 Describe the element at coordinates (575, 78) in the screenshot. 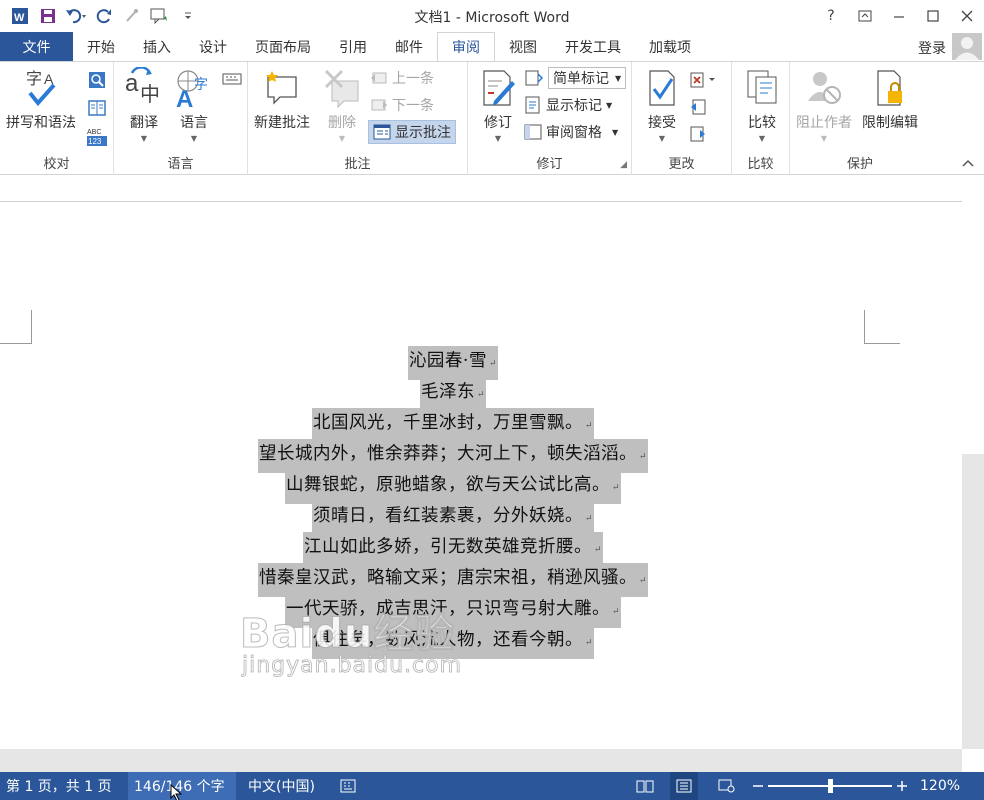

I see `markup-mode-select: 简单标记 ▼` at that location.